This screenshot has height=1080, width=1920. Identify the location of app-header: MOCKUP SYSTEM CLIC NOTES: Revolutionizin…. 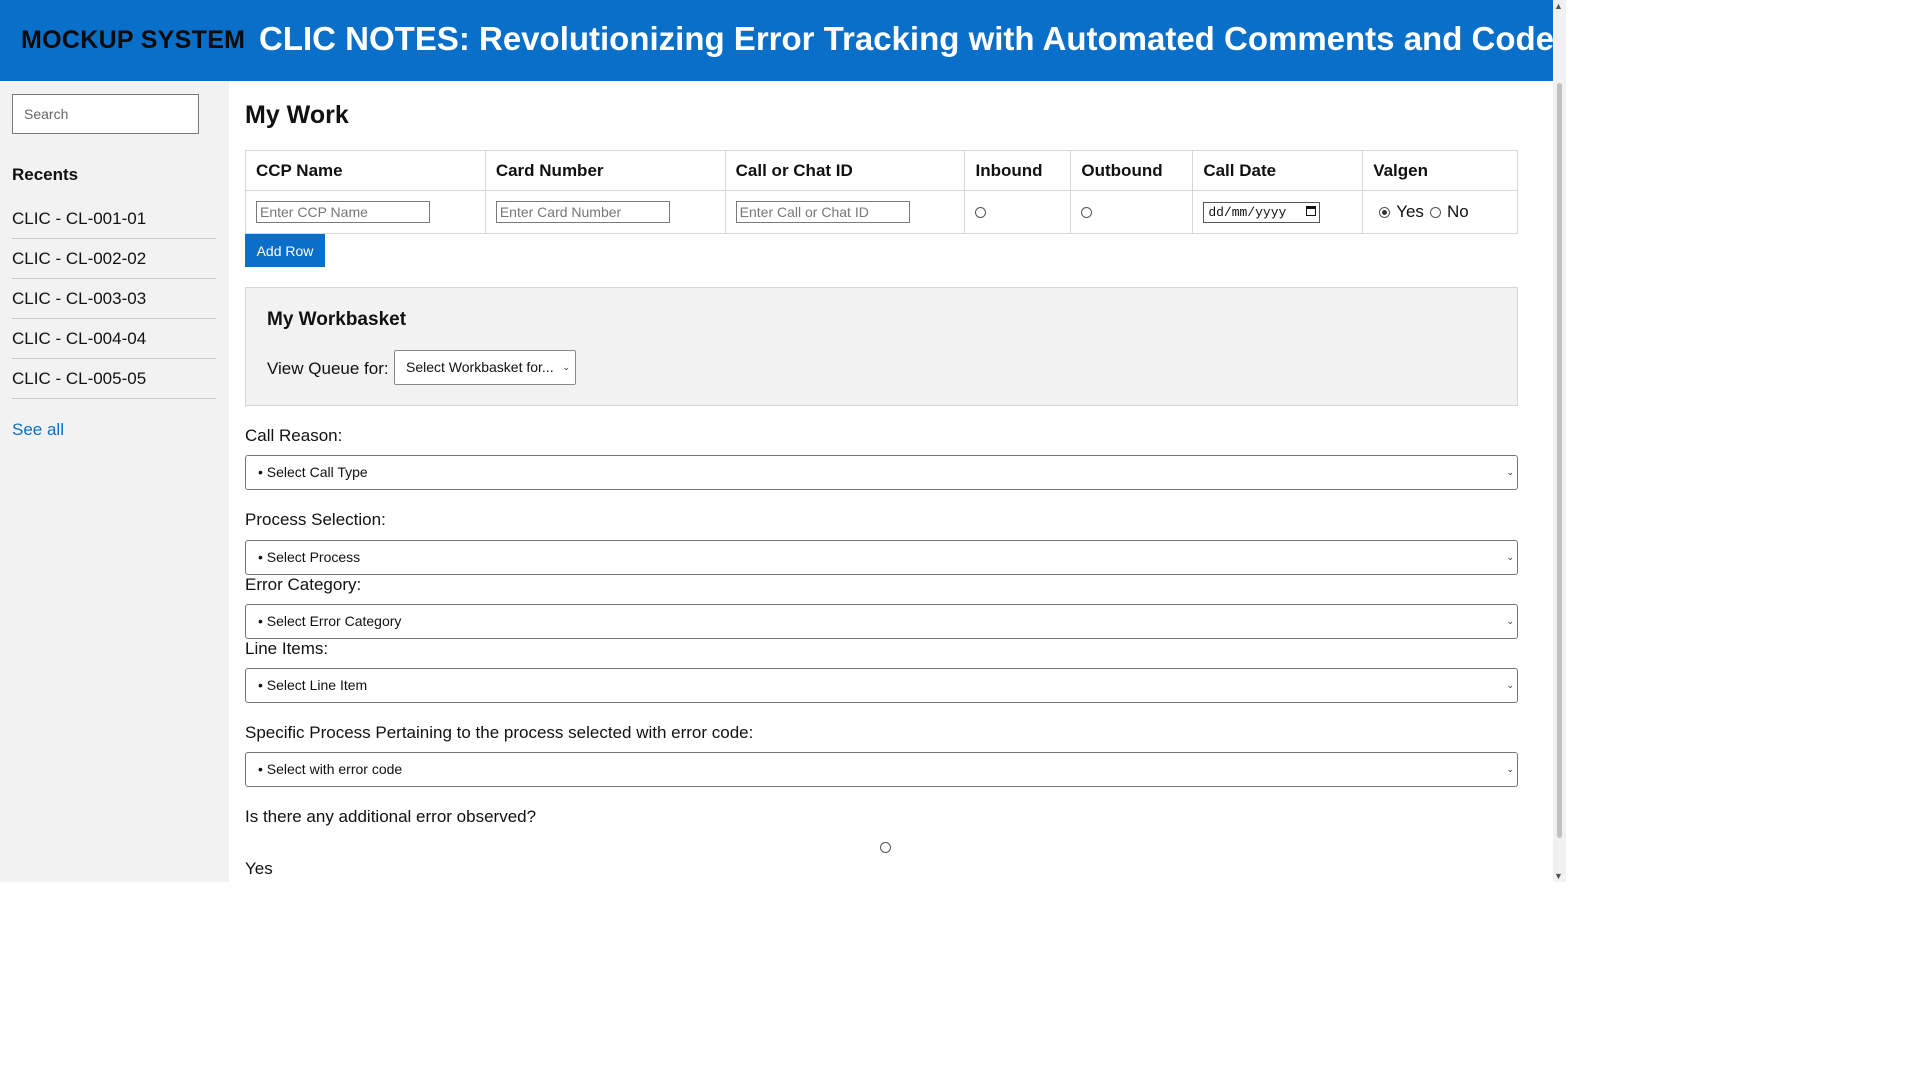
(776, 40).